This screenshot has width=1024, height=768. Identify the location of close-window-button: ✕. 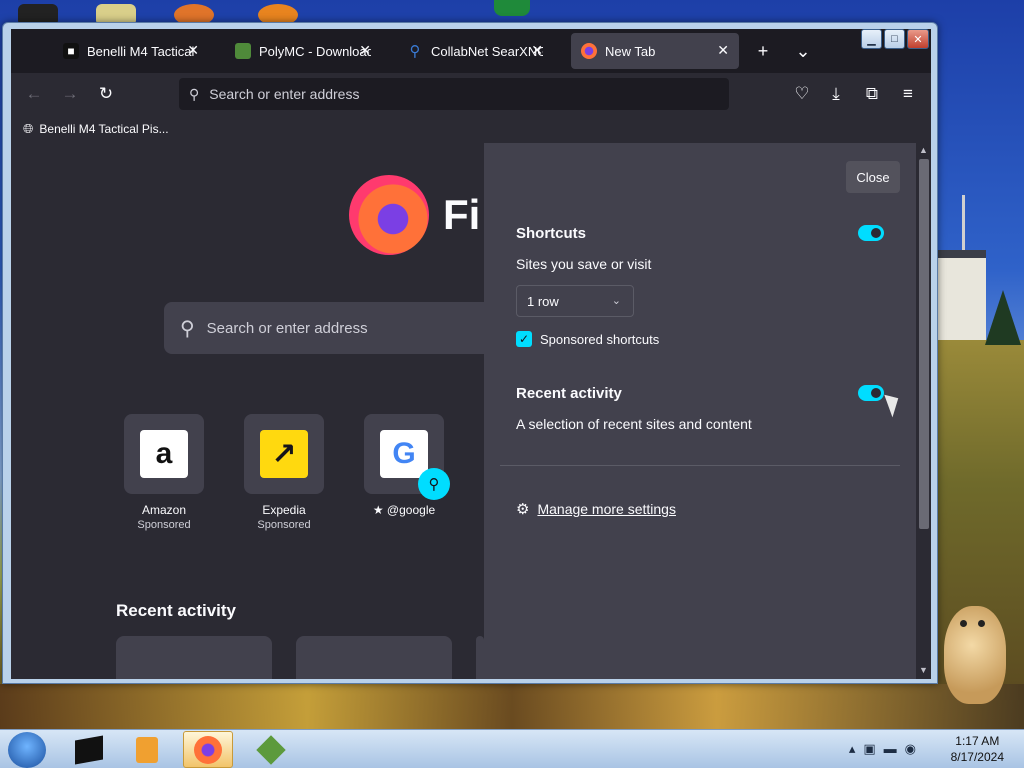
(918, 39).